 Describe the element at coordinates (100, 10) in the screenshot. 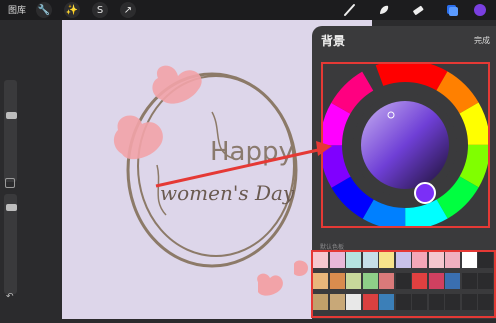

I see `selection-icon: S` at that location.